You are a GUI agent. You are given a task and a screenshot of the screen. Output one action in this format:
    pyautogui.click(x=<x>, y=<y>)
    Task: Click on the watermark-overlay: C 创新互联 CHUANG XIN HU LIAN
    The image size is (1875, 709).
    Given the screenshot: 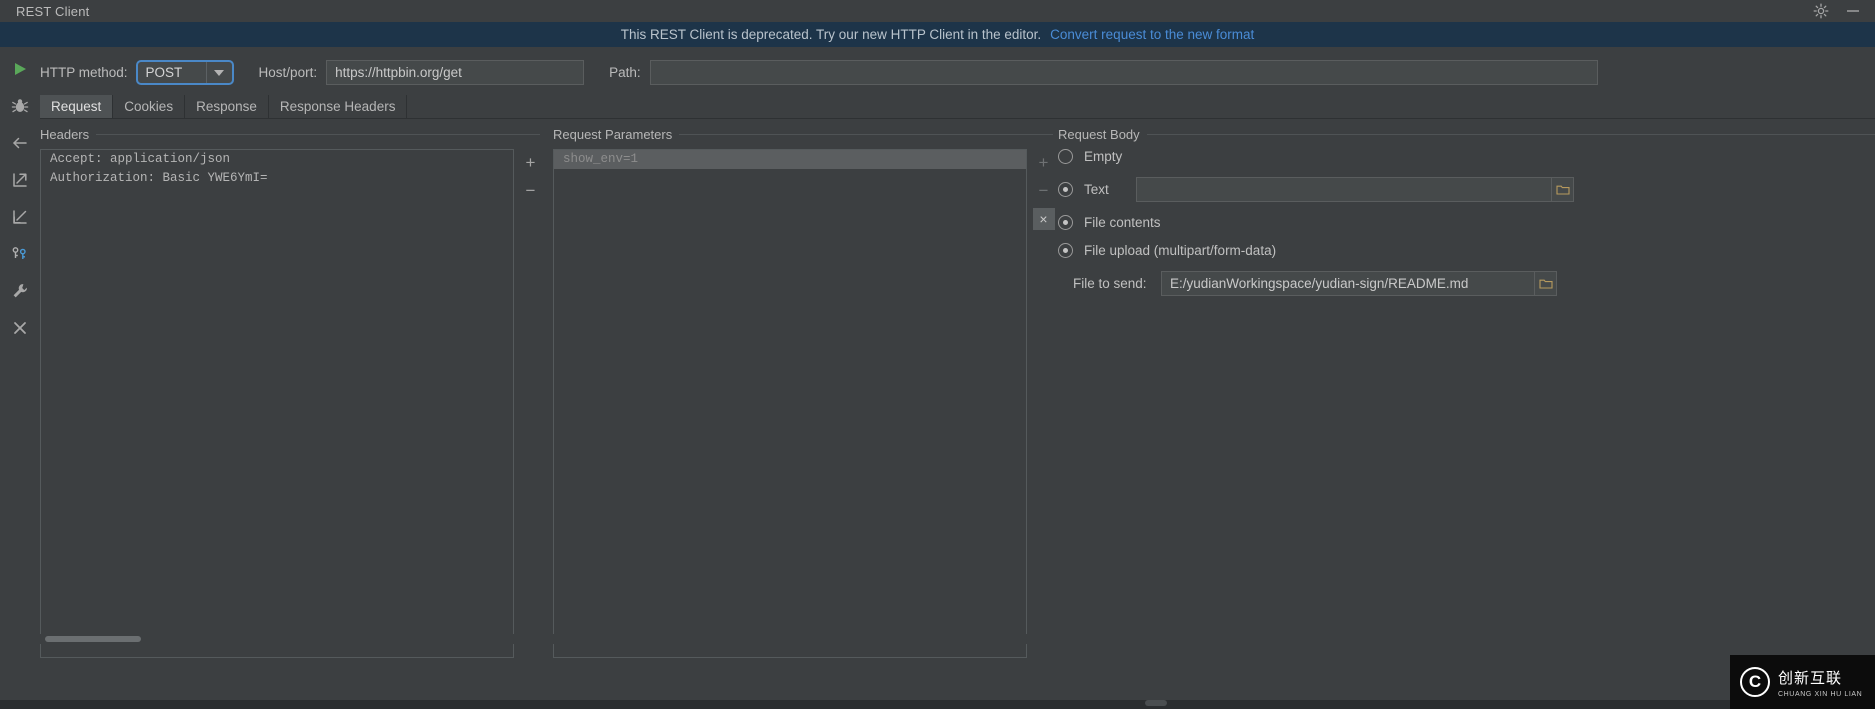 What is the action you would take?
    pyautogui.click(x=1802, y=682)
    